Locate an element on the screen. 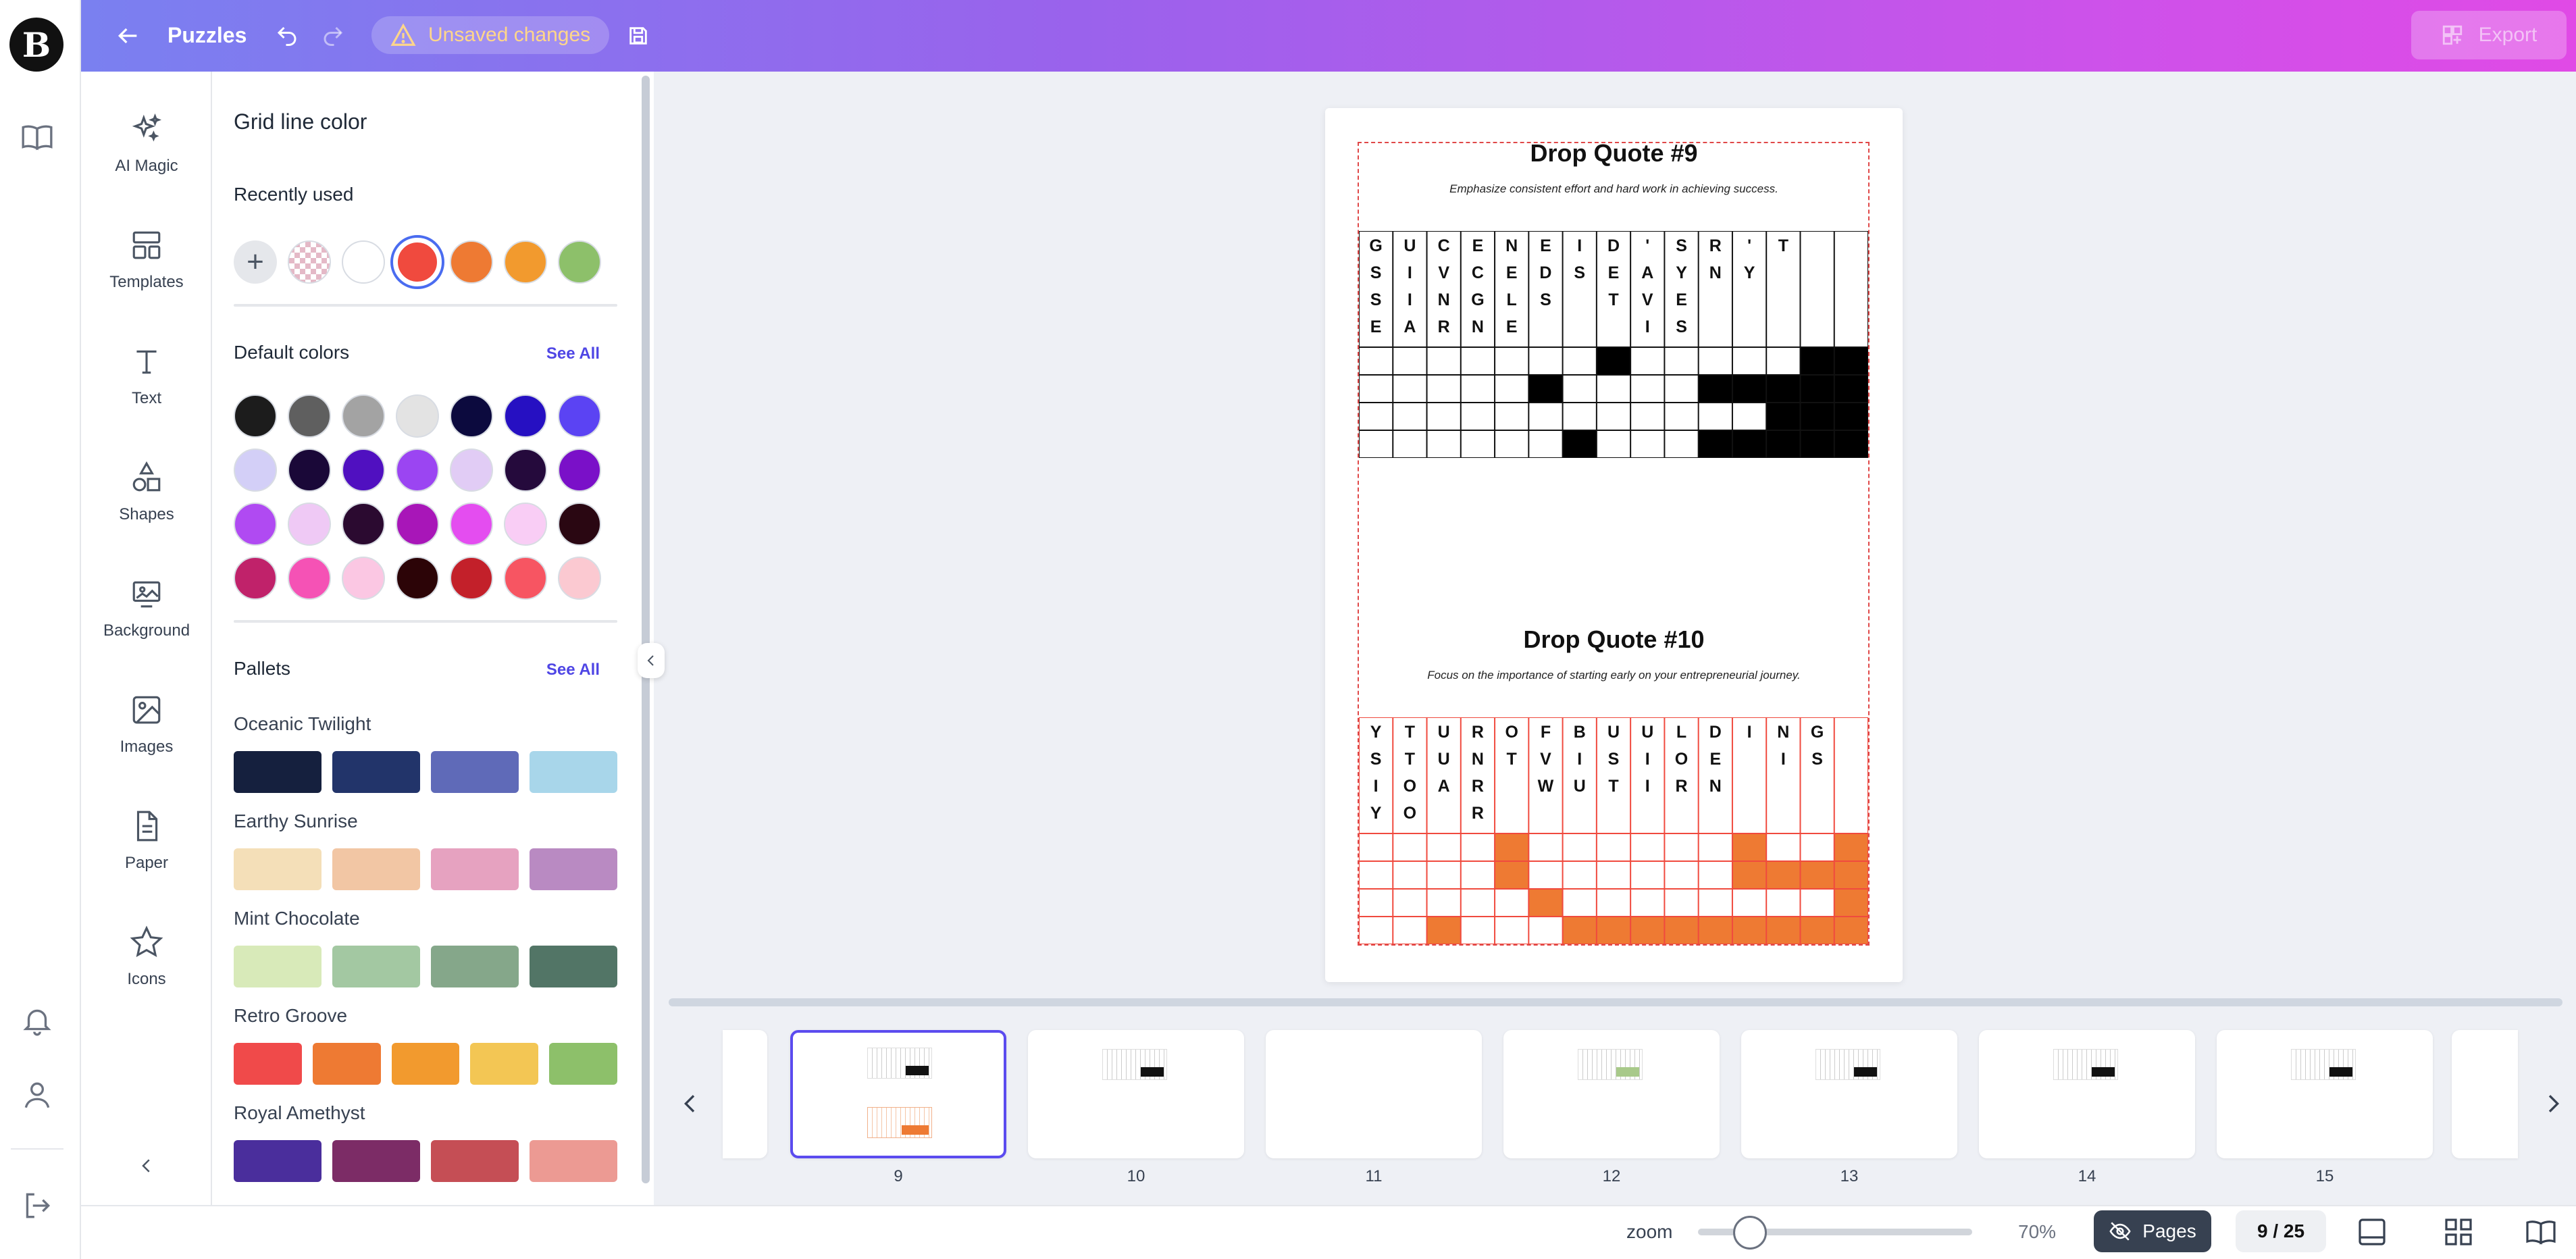 This screenshot has width=2576, height=1259. grid-view-icon is located at coordinates (2458, 1232).